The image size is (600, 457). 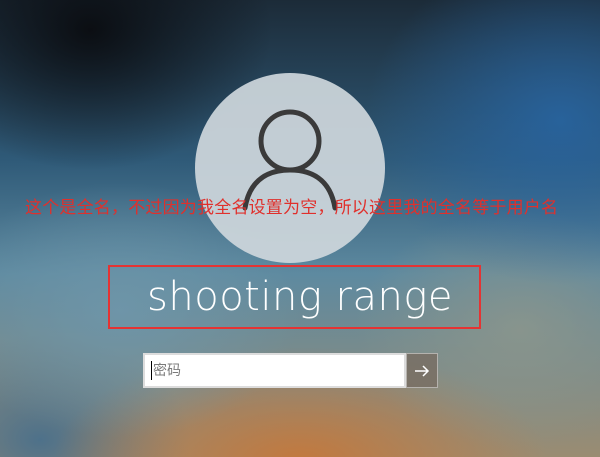 What do you see at coordinates (151, 370) in the screenshot?
I see `text-caret` at bounding box center [151, 370].